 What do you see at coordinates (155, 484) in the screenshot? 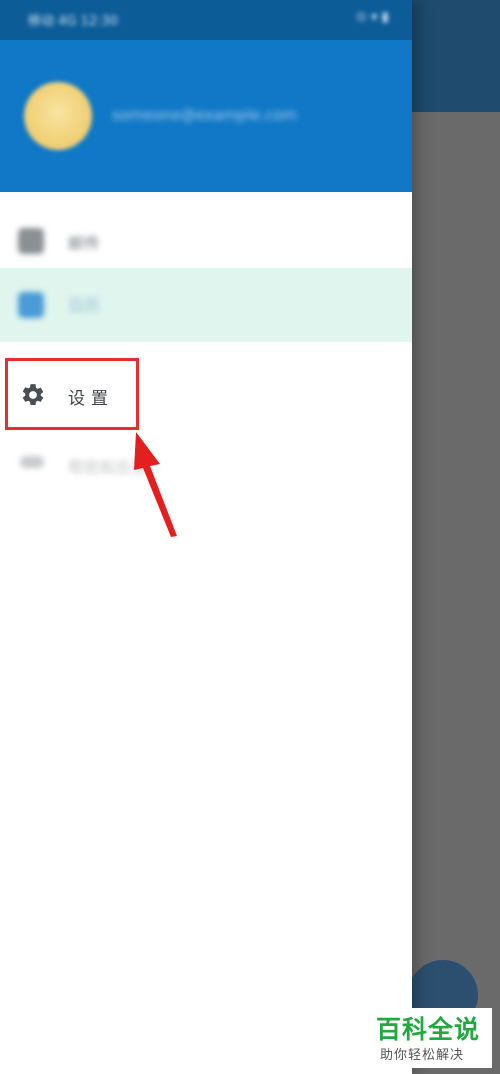
I see `annotation-arrow` at bounding box center [155, 484].